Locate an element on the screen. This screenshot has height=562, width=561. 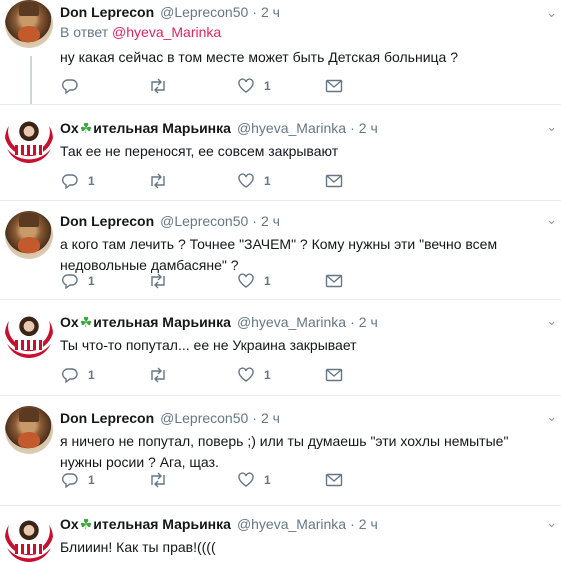
thread-line is located at coordinates (31, 80).